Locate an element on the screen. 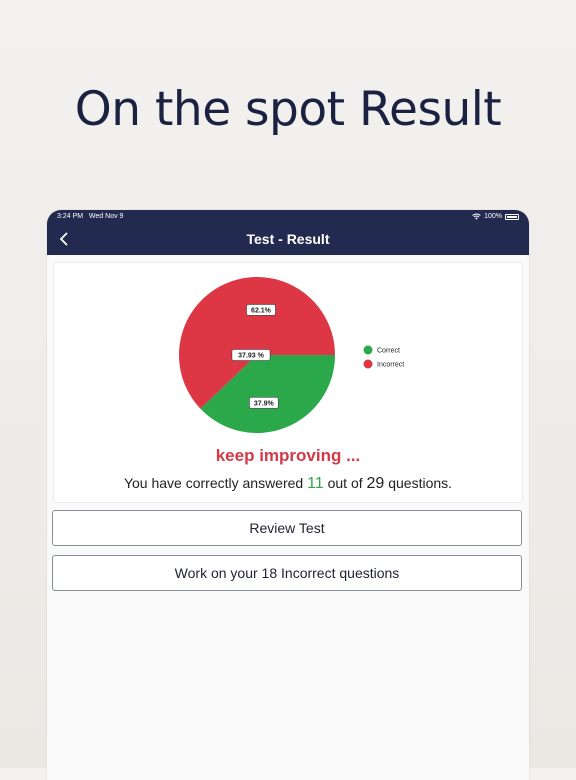  back-button is located at coordinates (63, 239).